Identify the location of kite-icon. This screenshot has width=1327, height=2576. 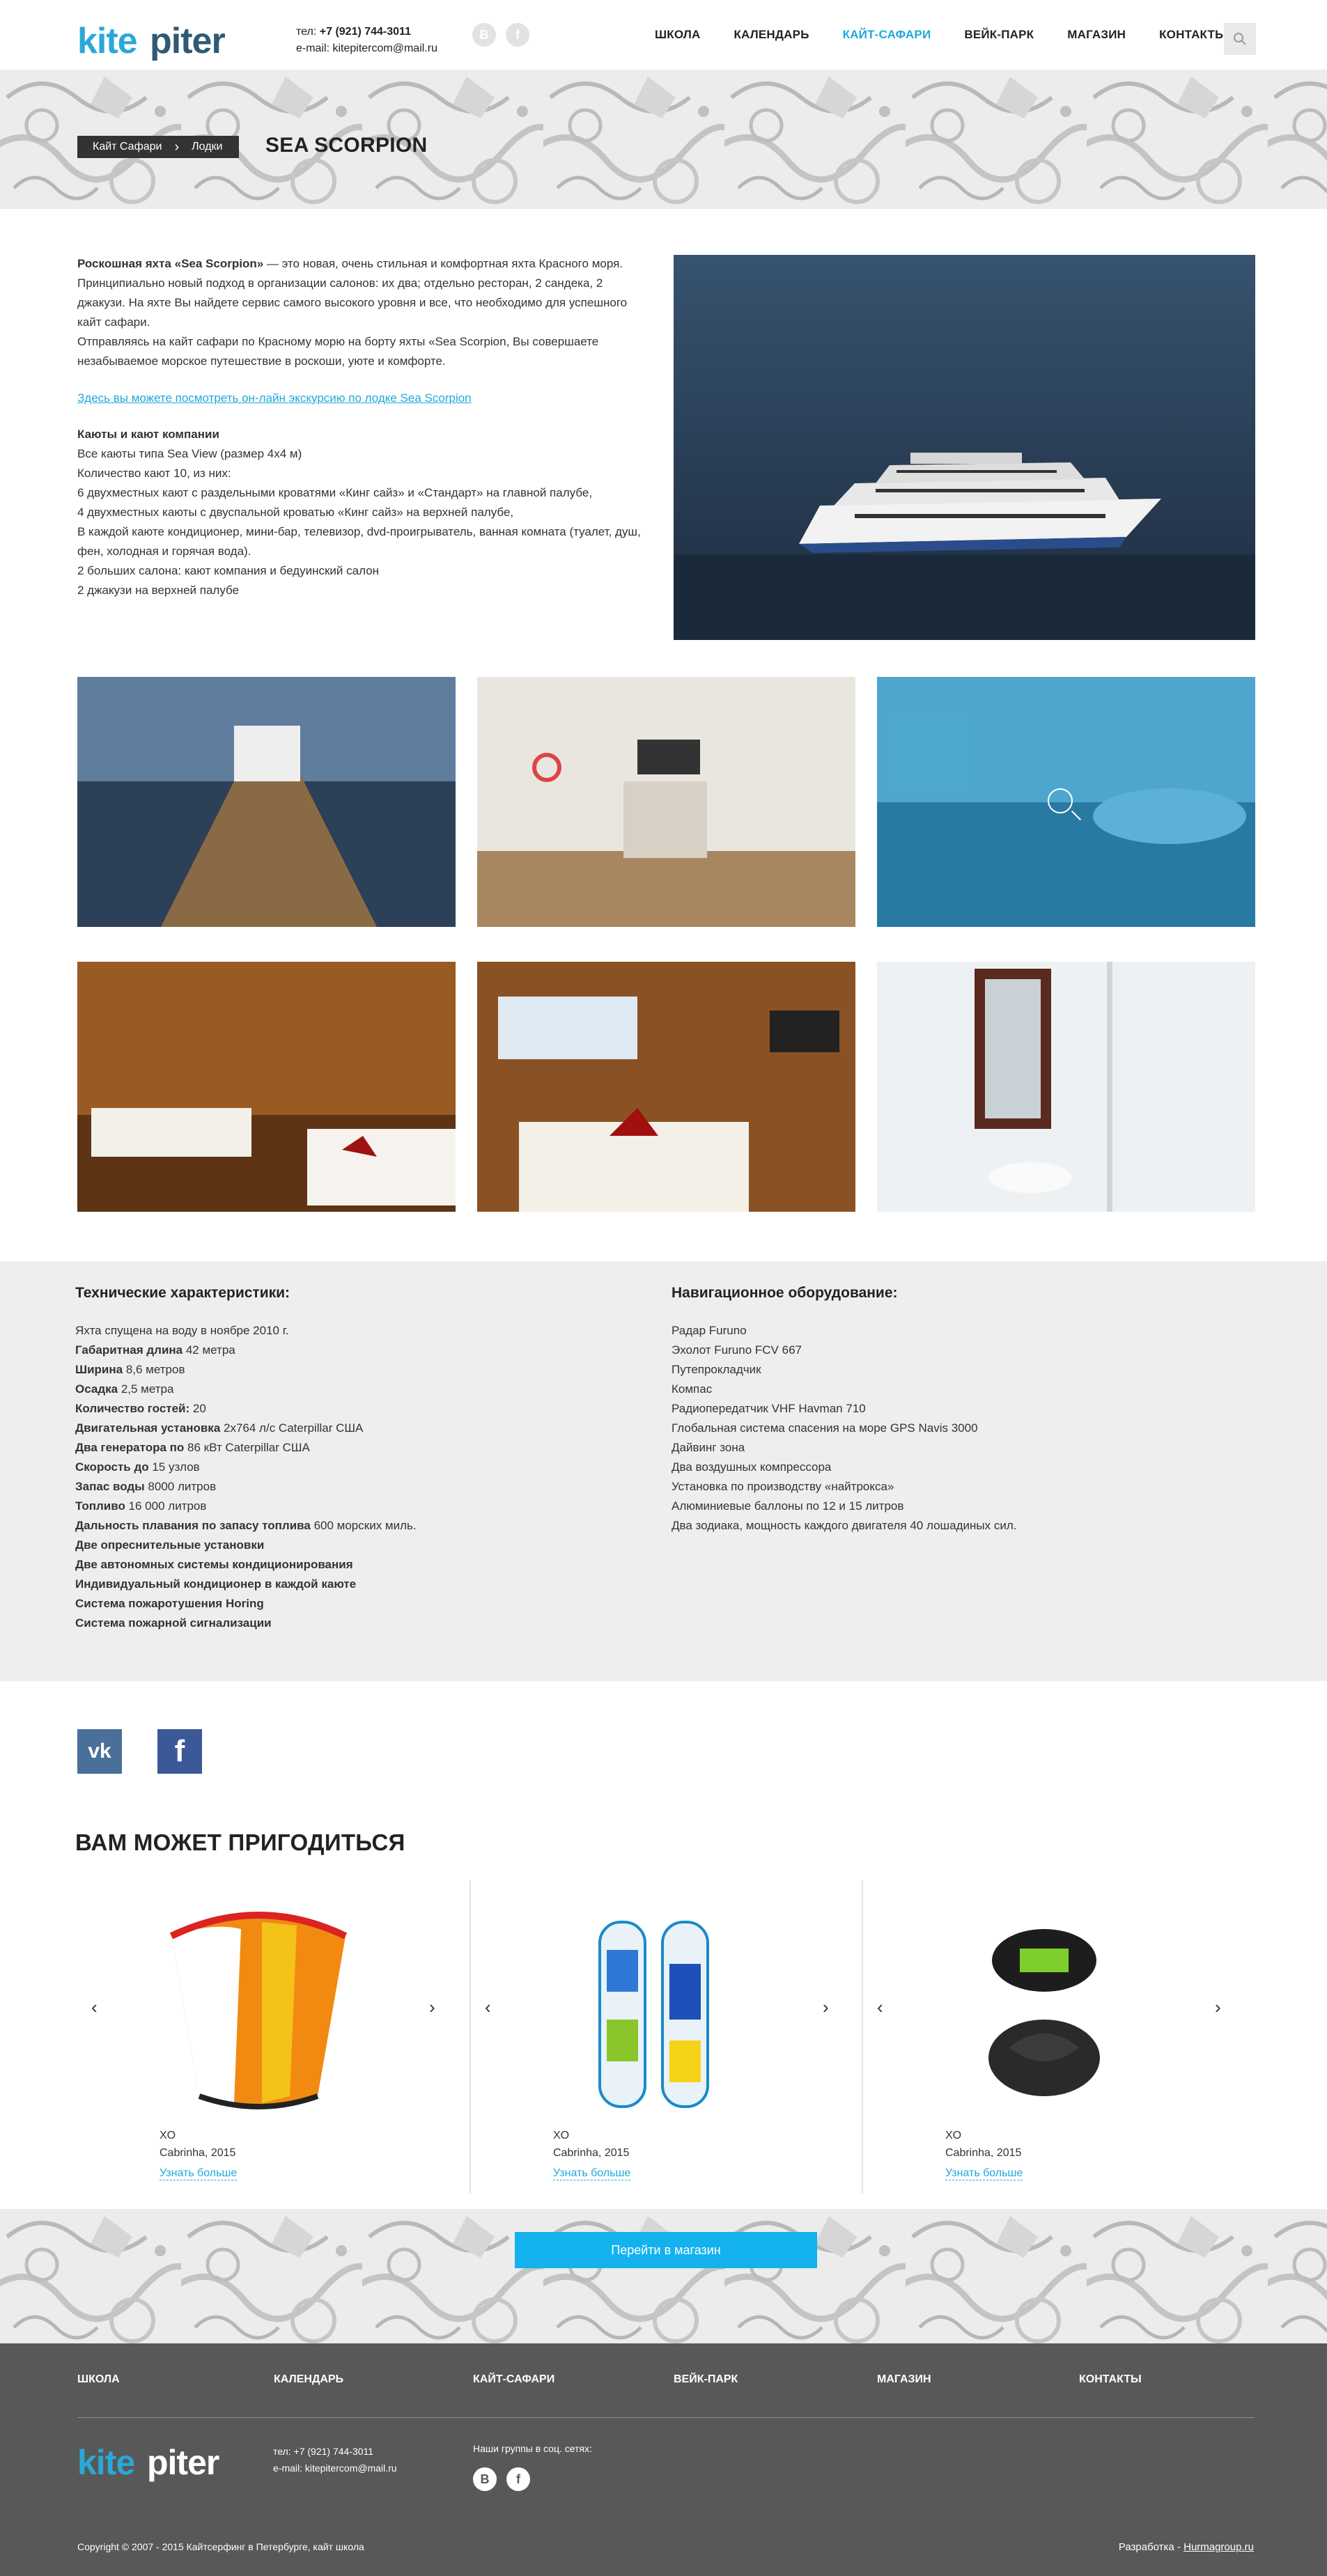
(258, 2012).